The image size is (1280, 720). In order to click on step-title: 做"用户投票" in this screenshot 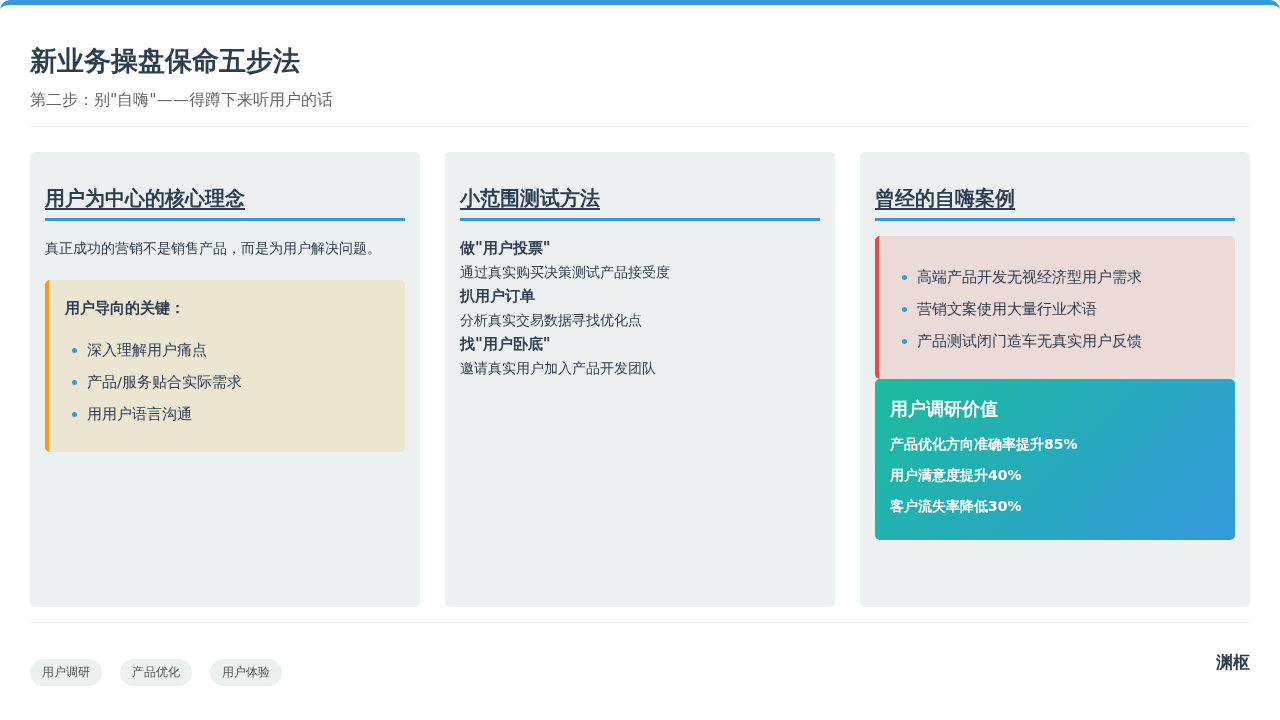, I will do `click(506, 248)`.